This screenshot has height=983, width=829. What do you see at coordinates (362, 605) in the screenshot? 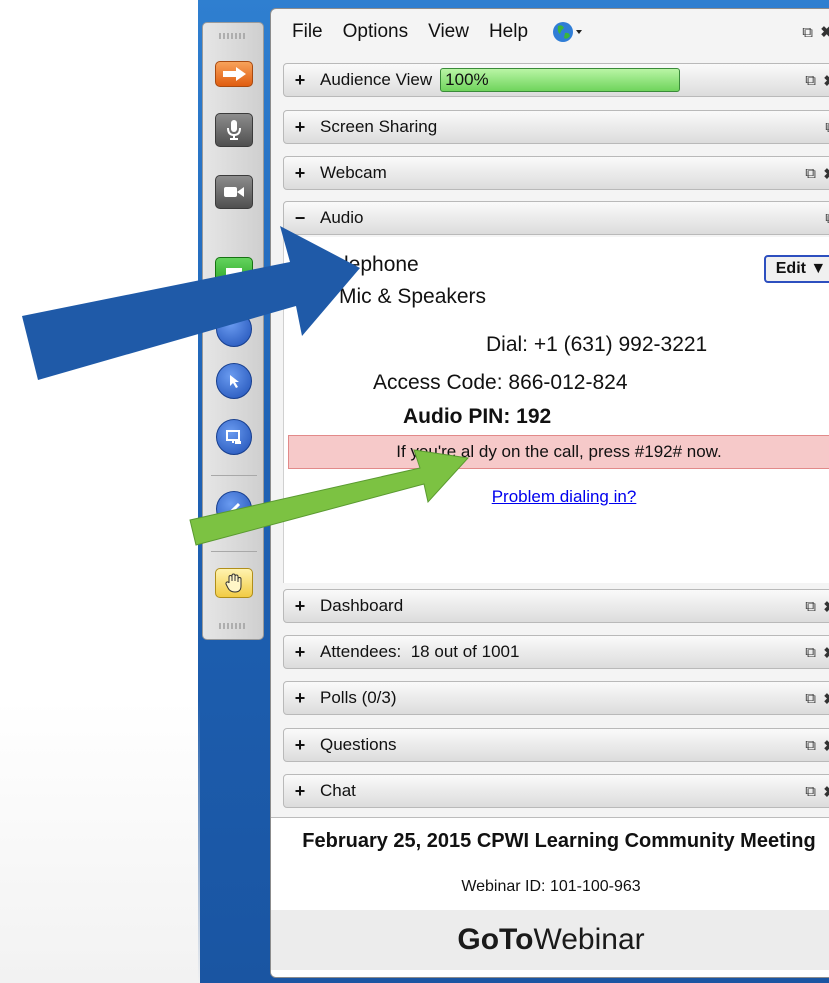
I see `panel-title: Dashboard` at bounding box center [362, 605].